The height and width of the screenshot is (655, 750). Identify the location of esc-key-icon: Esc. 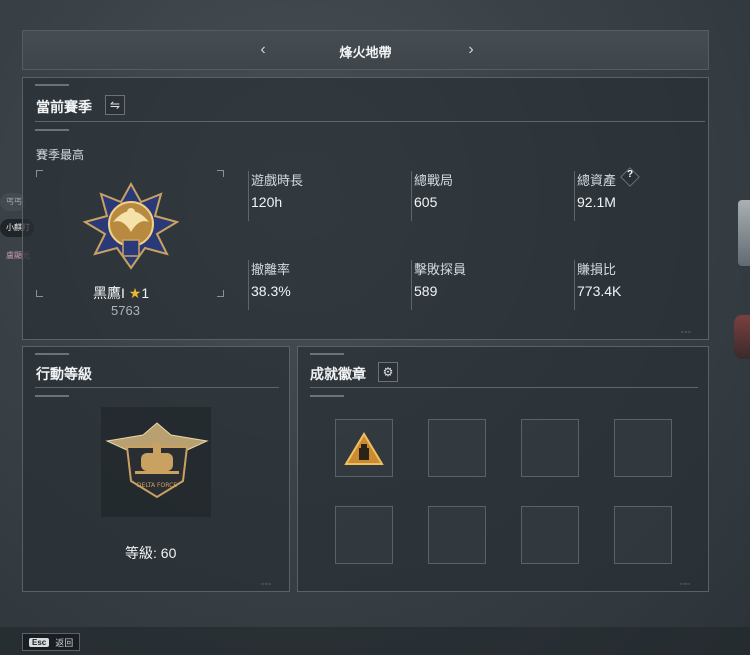
(39, 642).